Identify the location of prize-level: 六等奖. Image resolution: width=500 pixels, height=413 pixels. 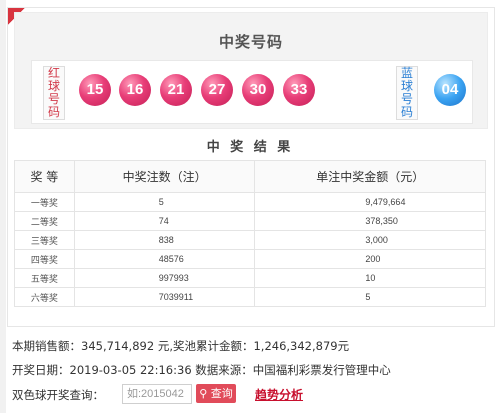
(44, 297).